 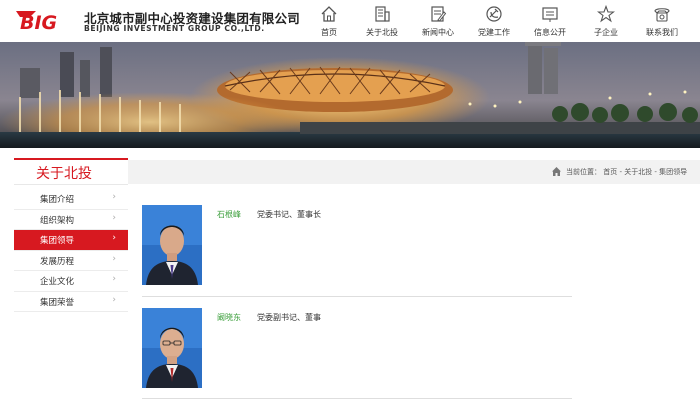 I want to click on sidebar-item-label: 企业文化, so click(x=57, y=282).